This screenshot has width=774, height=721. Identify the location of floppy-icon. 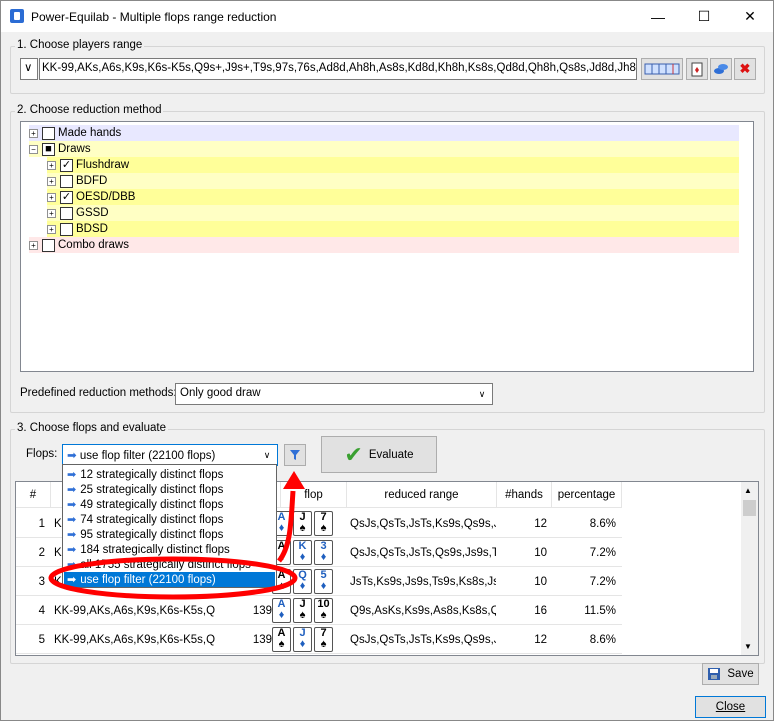
(714, 674).